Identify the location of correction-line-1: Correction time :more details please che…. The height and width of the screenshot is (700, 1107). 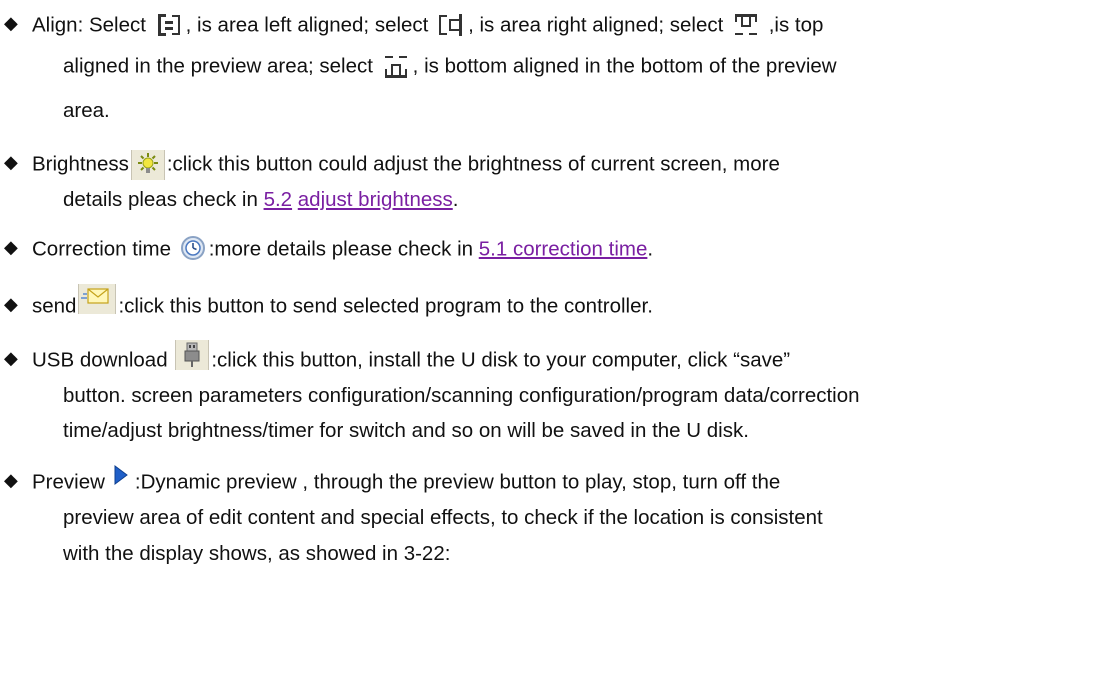
(342, 250).